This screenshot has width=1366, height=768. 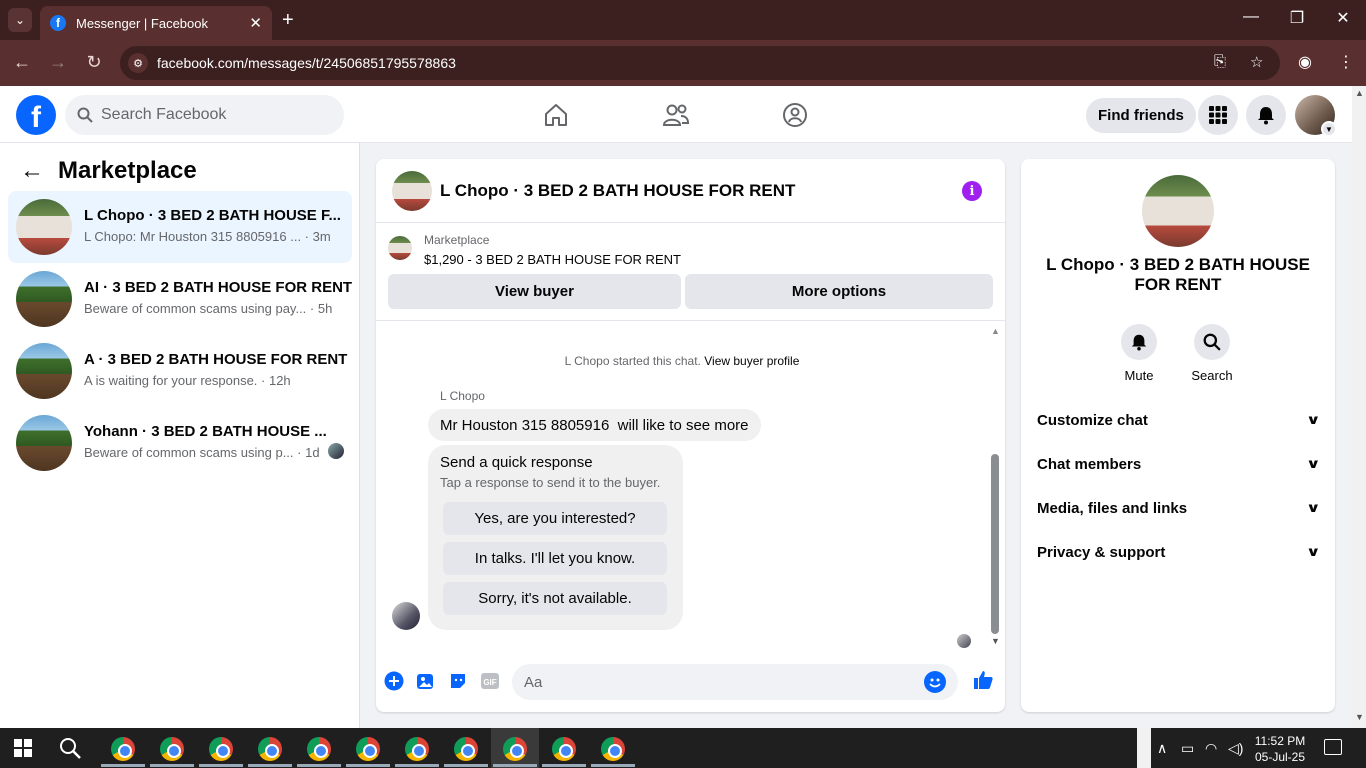 What do you see at coordinates (555, 598) in the screenshot?
I see `quick-response-button: Sorry, it's not available.` at bounding box center [555, 598].